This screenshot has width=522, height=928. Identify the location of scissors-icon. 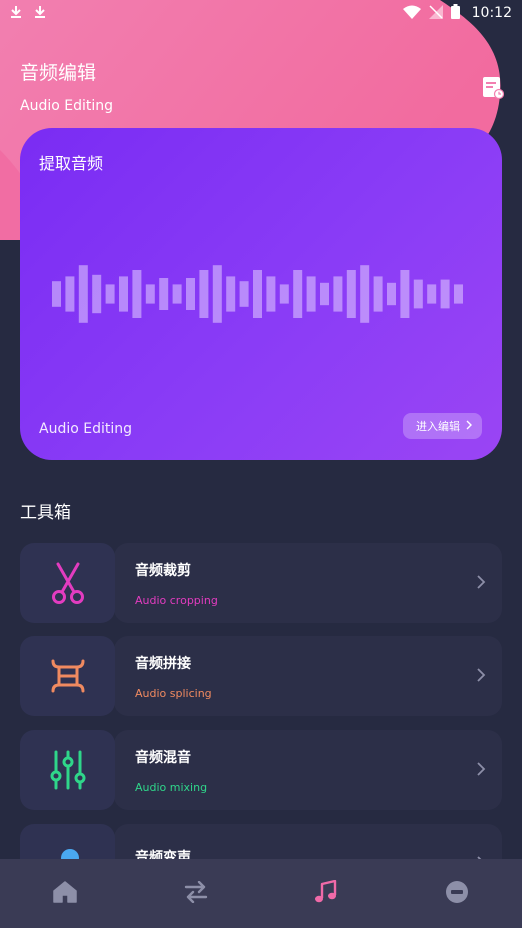
(67, 583).